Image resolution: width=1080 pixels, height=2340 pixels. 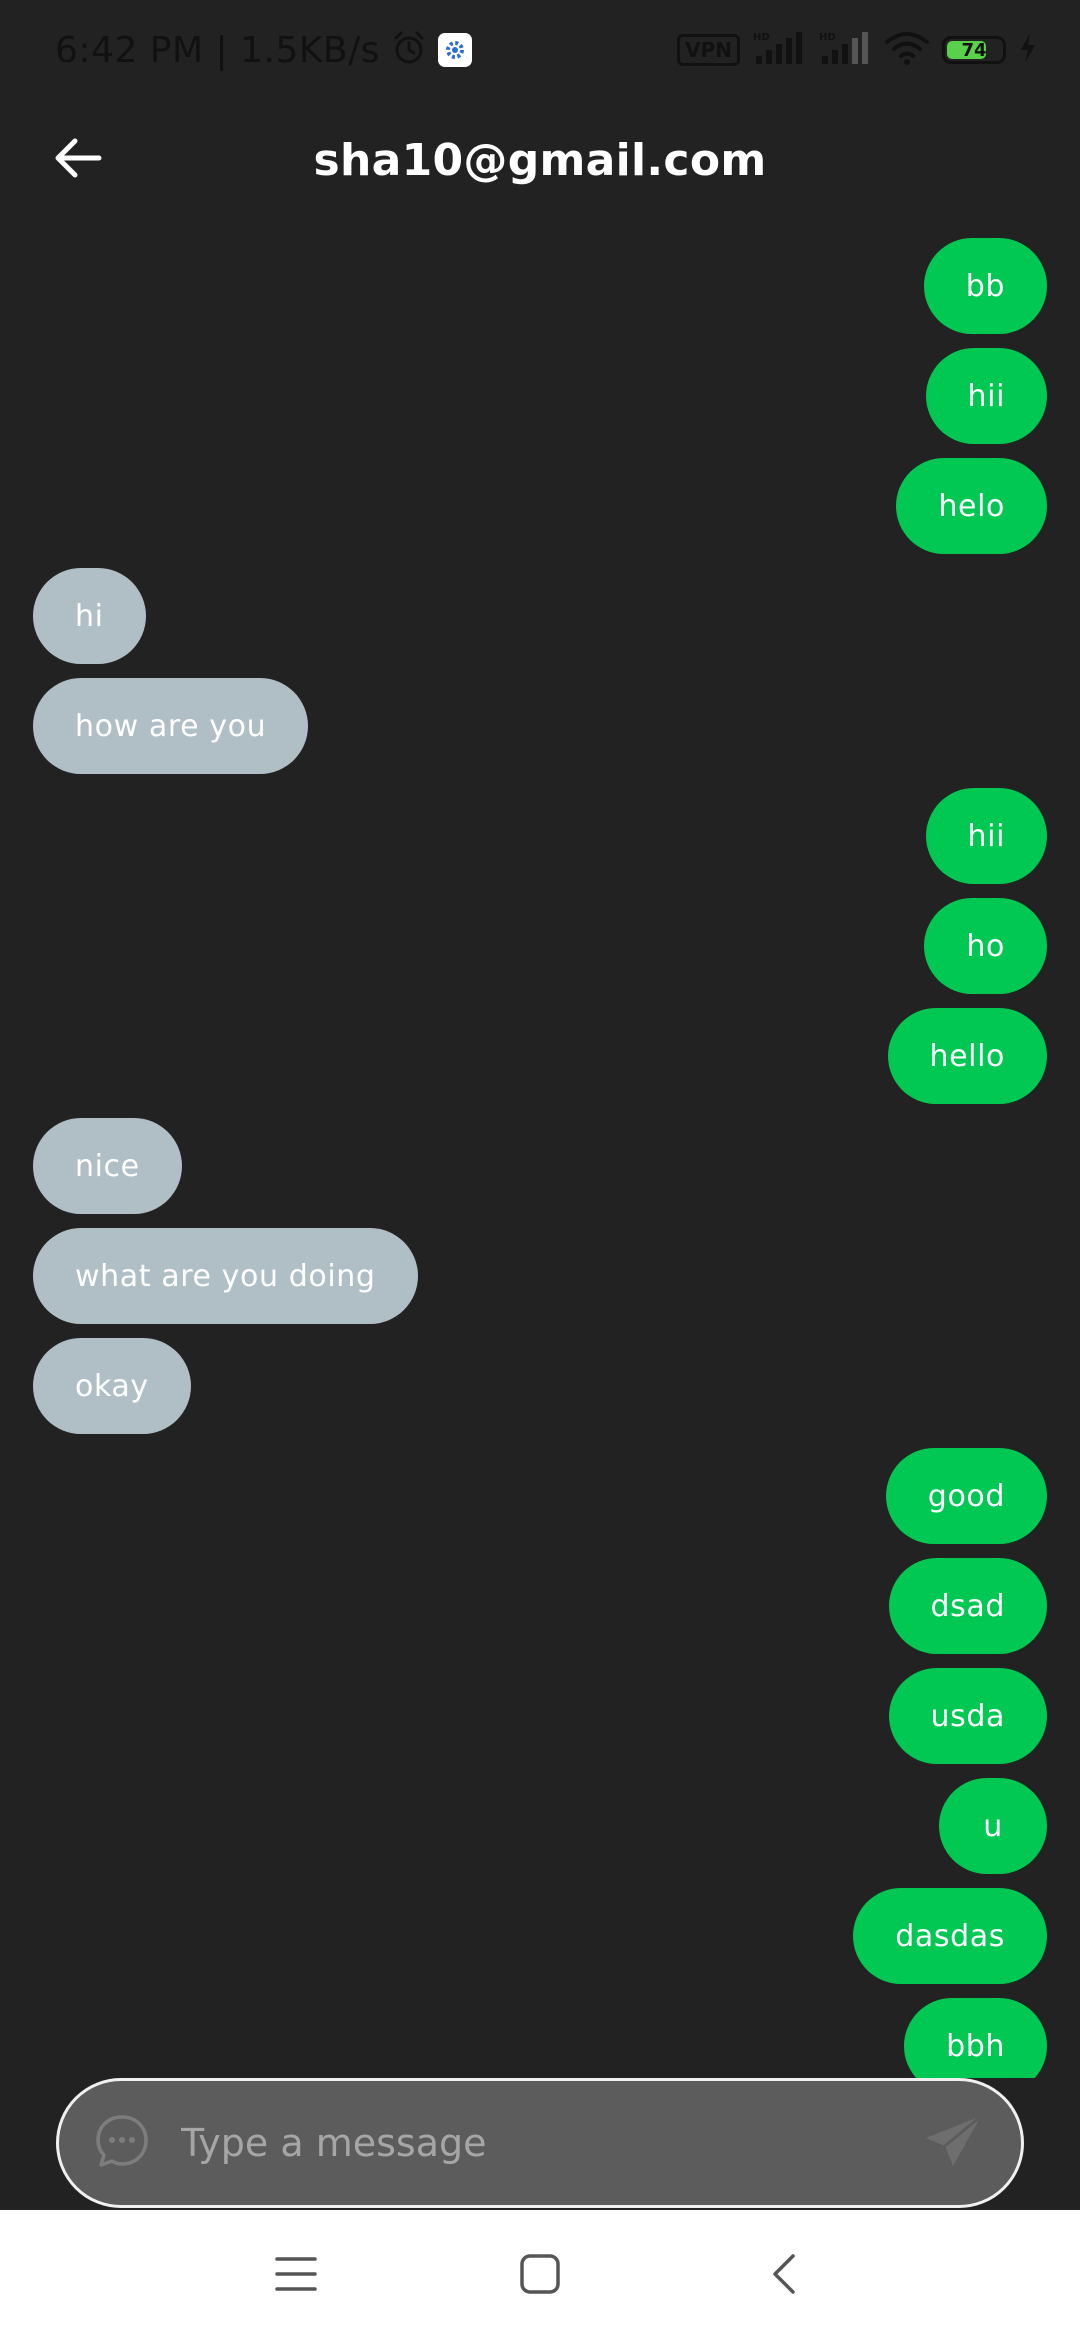 I want to click on message-bubble: what are you doing, so click(x=225, y=1276).